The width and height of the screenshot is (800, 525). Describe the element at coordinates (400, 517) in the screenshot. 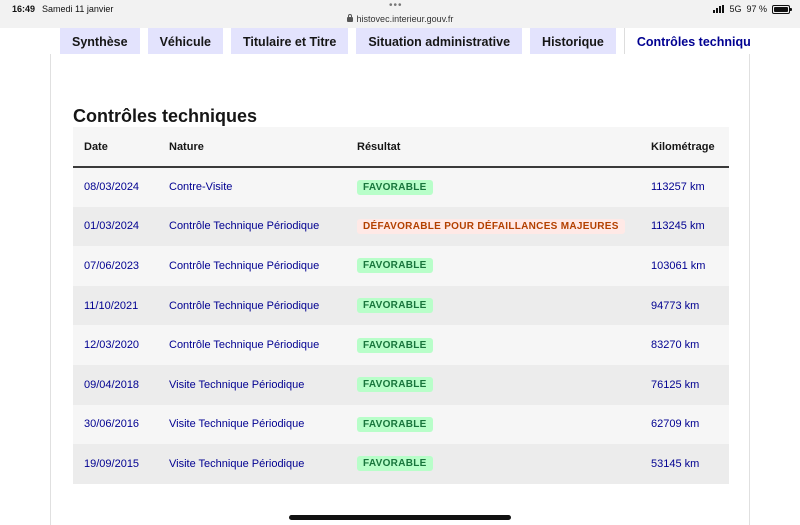

I see `home-indicator` at that location.